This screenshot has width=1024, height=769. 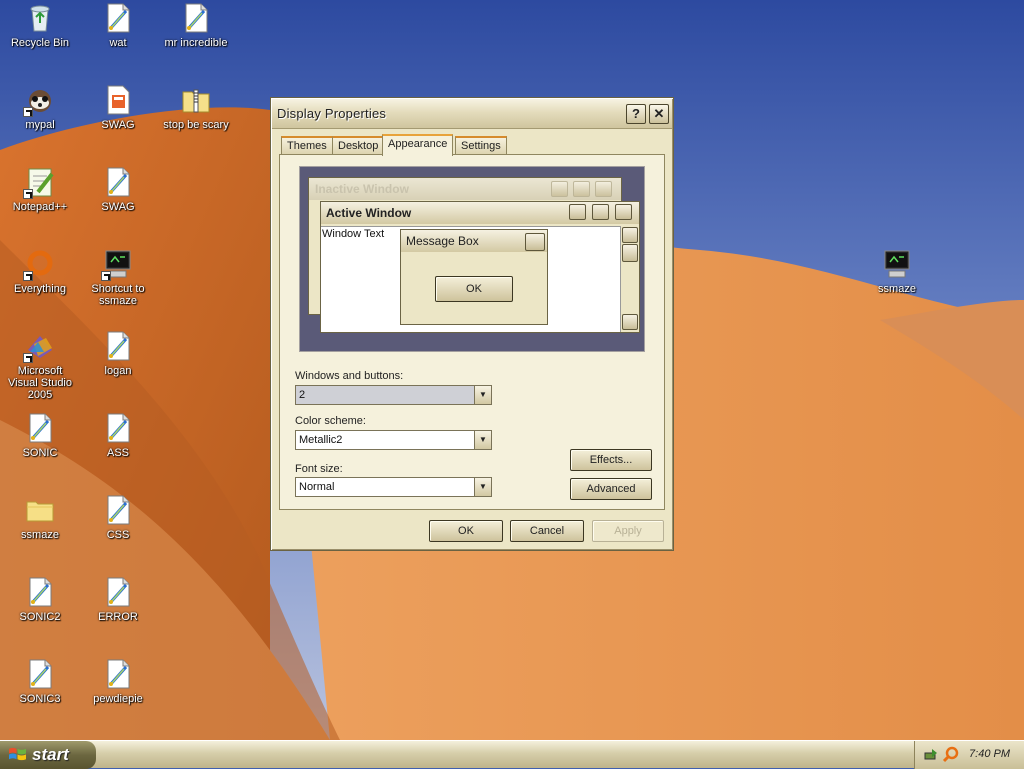 I want to click on desktop-icon: Notepad++, so click(x=40, y=189).